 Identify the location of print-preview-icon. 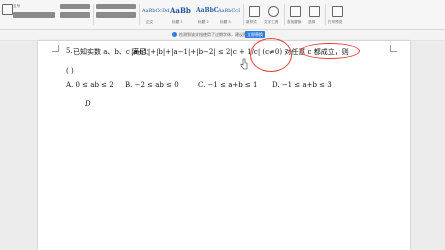
(337, 11).